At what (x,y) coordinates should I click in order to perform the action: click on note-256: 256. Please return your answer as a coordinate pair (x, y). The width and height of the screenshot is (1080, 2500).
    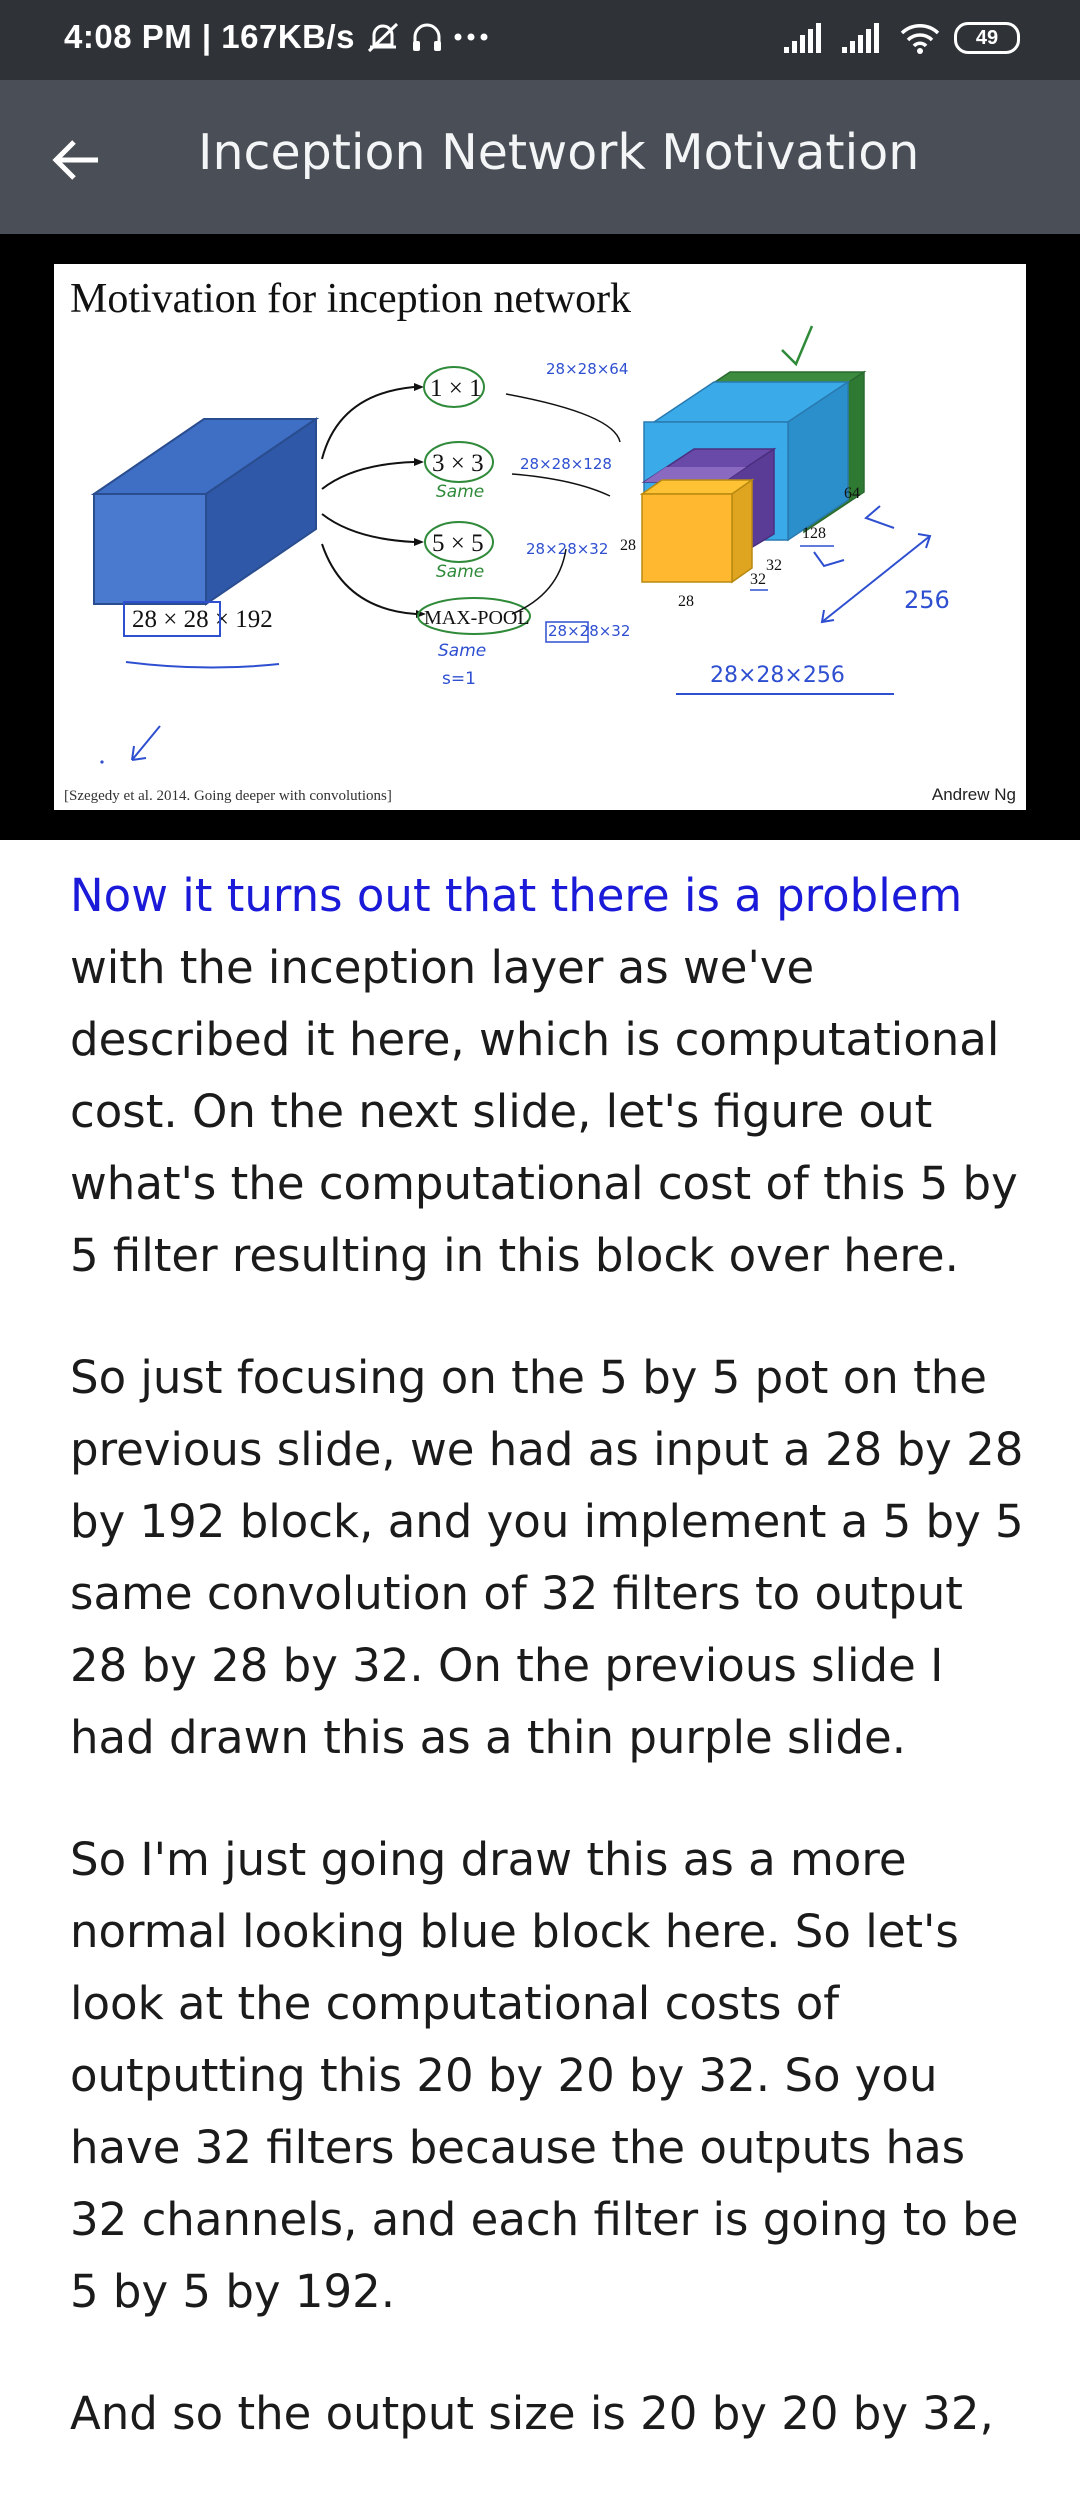
    Looking at the image, I should click on (927, 600).